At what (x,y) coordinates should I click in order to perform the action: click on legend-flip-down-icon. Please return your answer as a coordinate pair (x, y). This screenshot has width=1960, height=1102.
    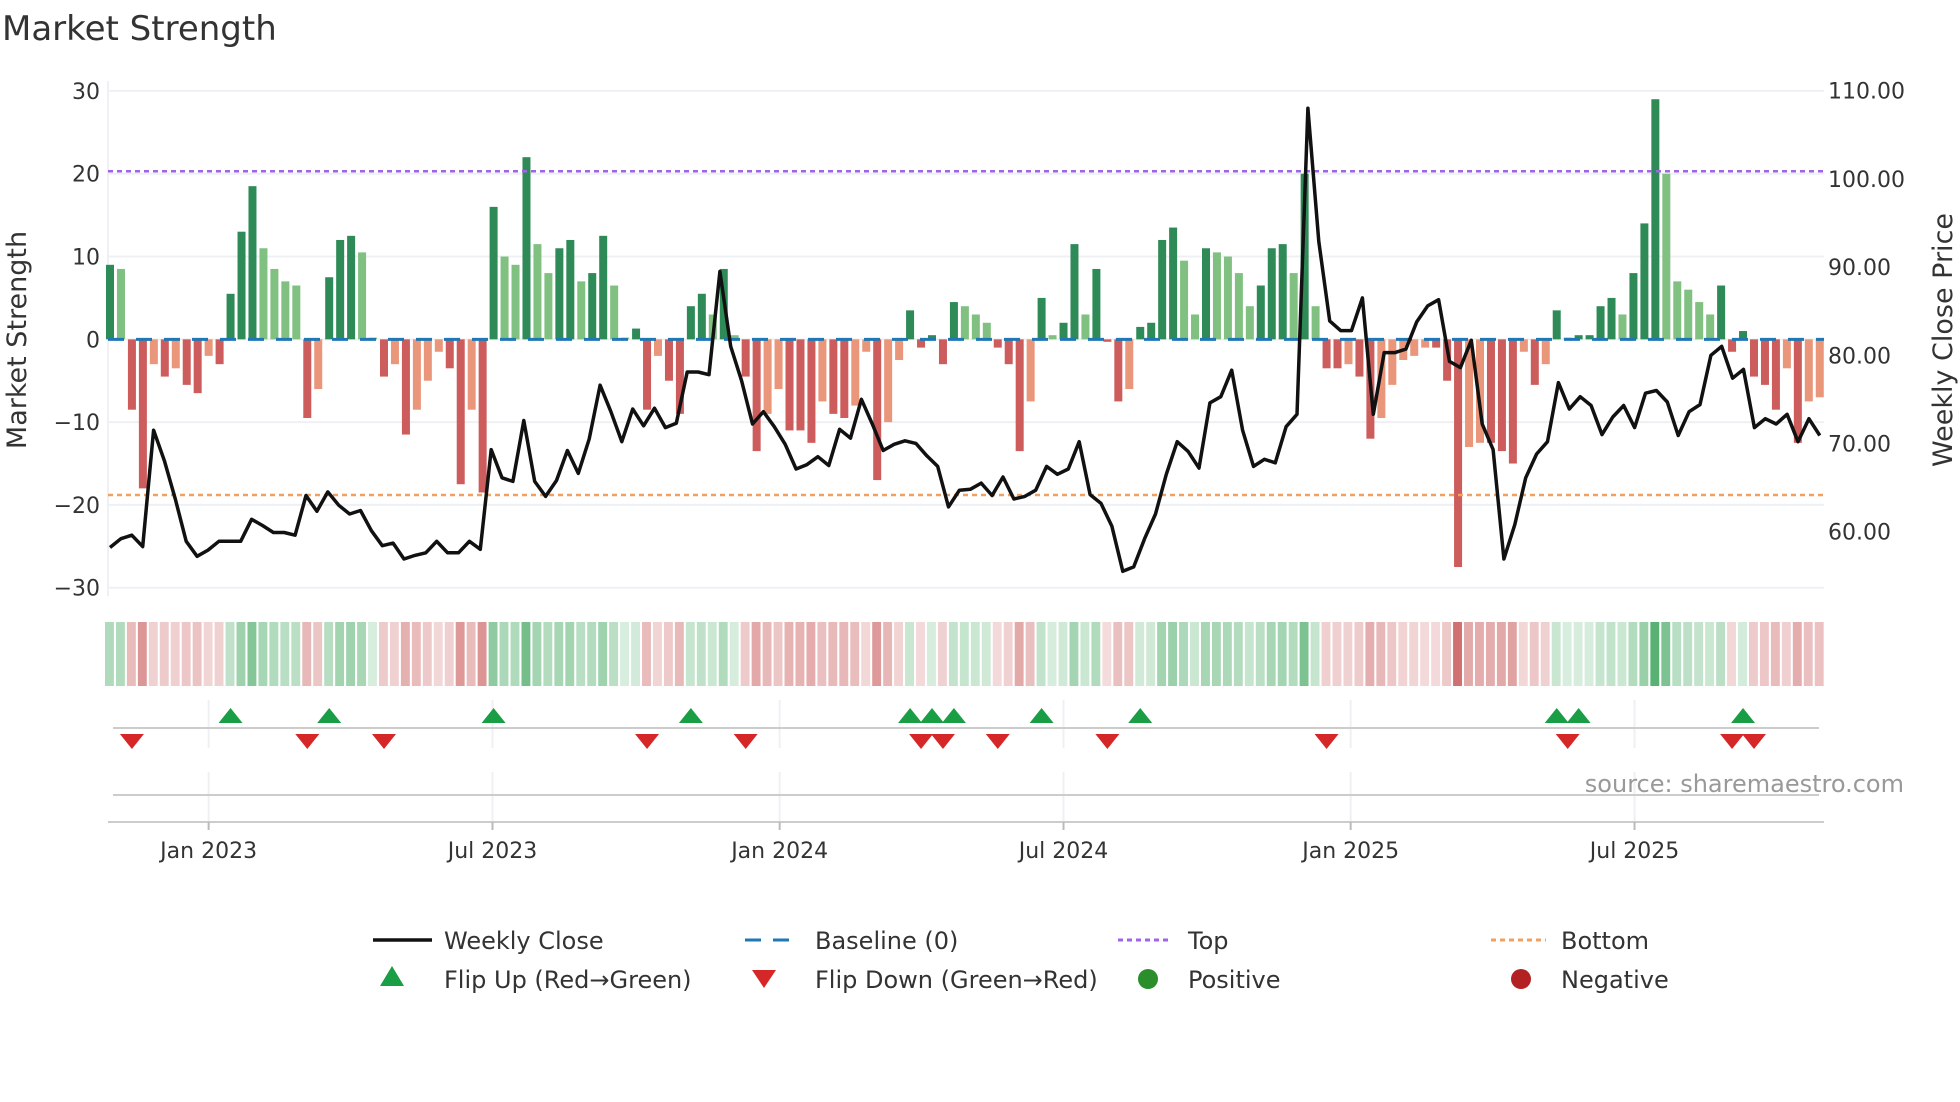
    Looking at the image, I should click on (764, 979).